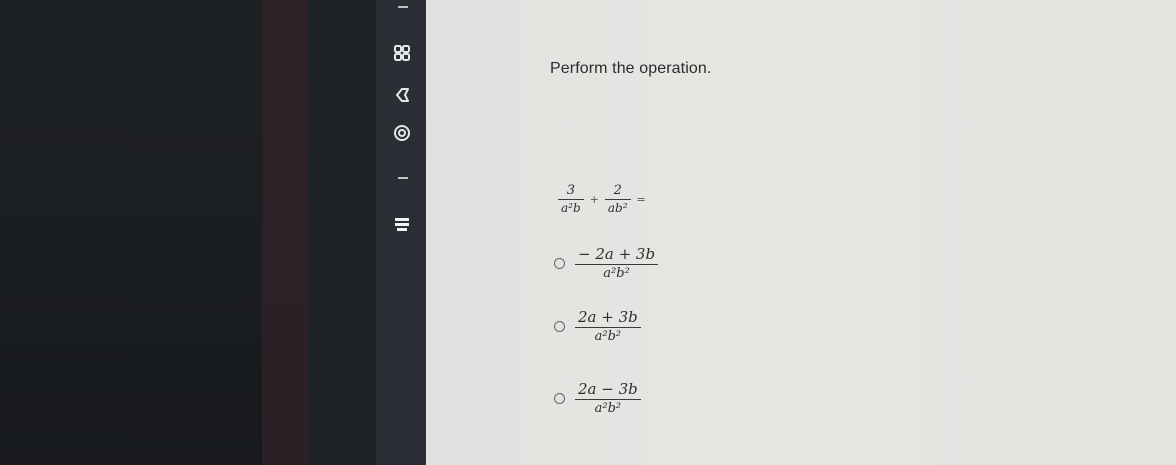  I want to click on fraction-denominator: ab², so click(617, 208).